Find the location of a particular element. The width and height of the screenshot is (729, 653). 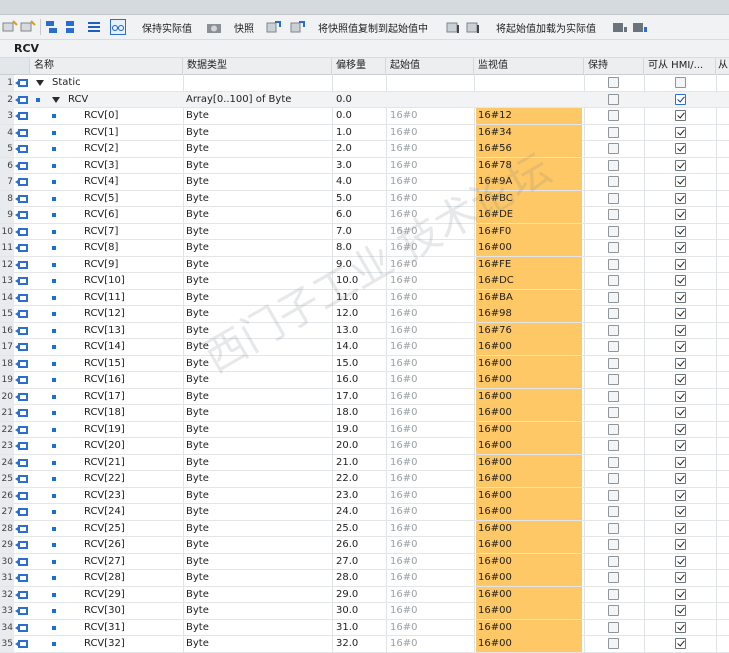

table-row: 19 RCV[16] Byte 16.0 16#0 16#00 is located at coordinates (364, 380).